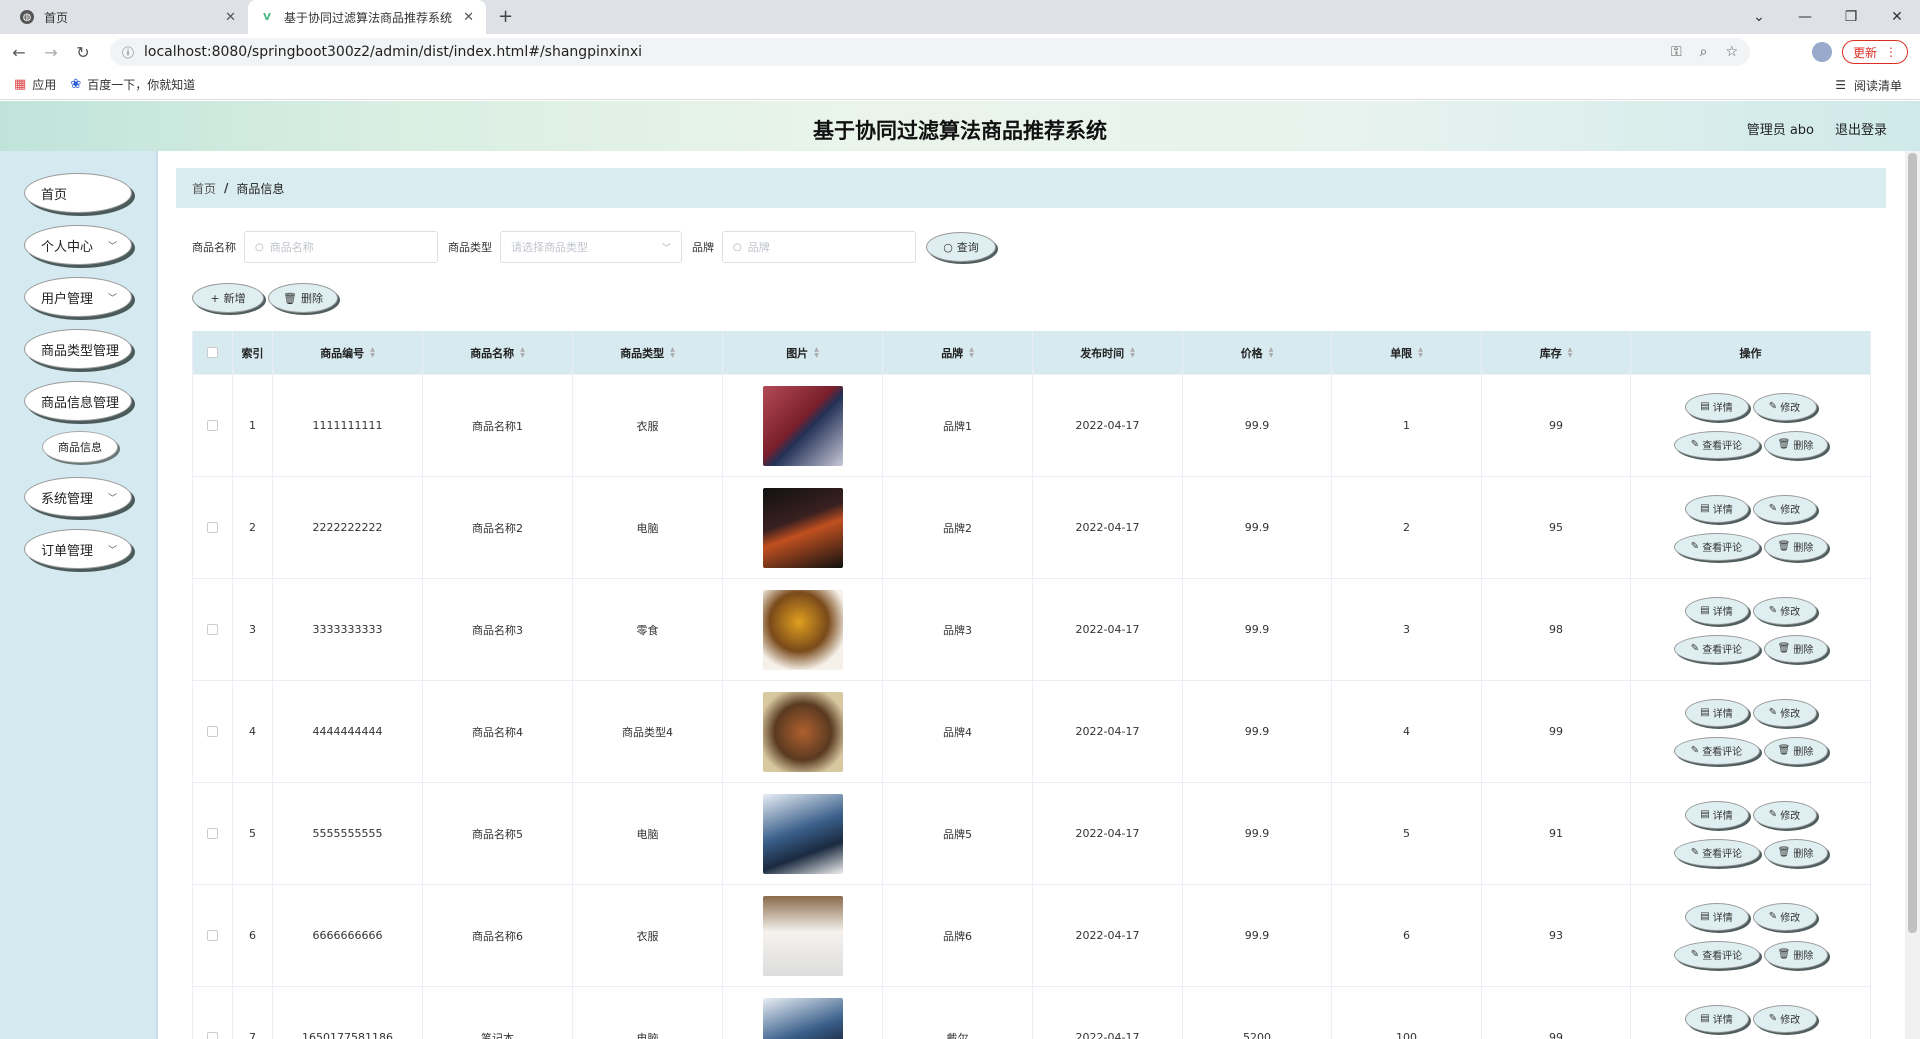 The width and height of the screenshot is (1920, 1039). What do you see at coordinates (1108, 352) in the screenshot?
I see `header-date: 发布时间 ▲ ▼` at bounding box center [1108, 352].